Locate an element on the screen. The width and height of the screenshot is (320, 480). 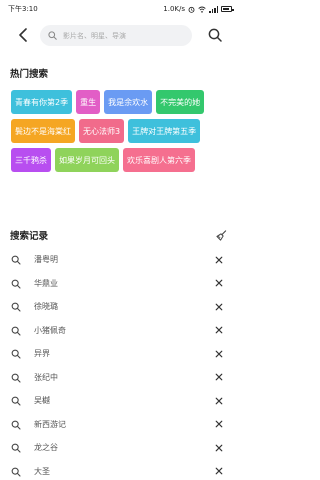
history-item: 徐晓璐 is located at coordinates (120, 307).